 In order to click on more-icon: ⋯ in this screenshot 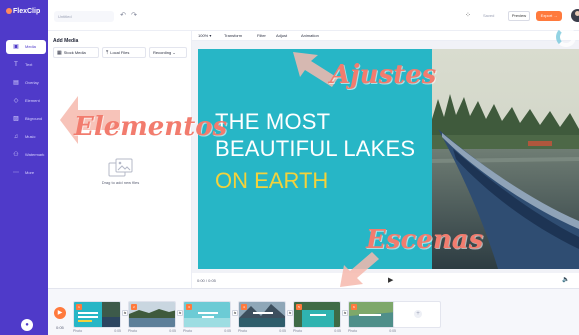, I will do `click(16, 173)`.